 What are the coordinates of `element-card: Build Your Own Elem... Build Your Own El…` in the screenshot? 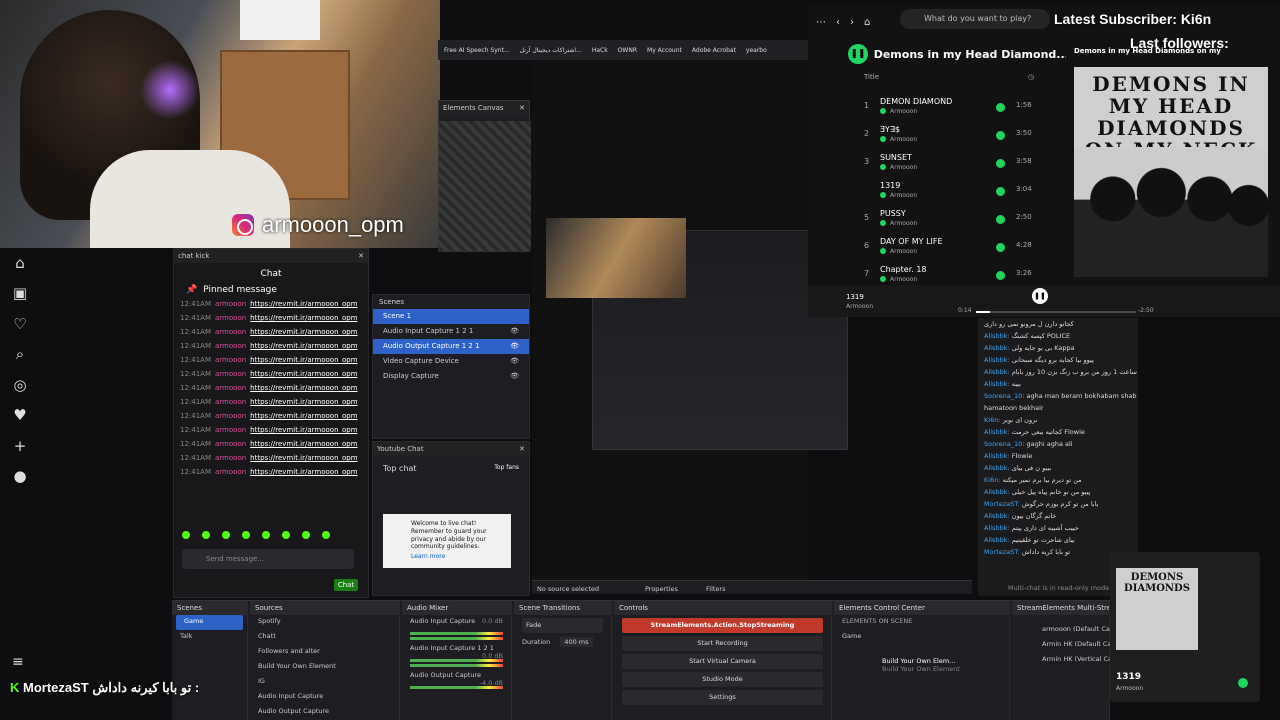 It's located at (921, 664).